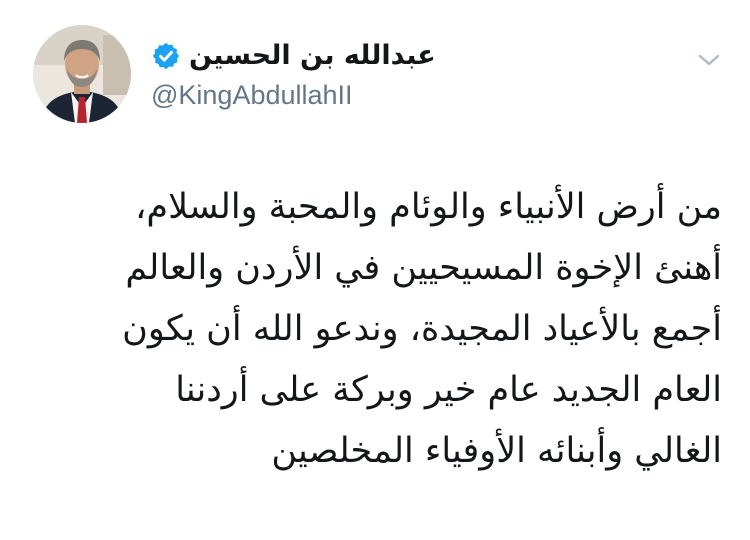  What do you see at coordinates (496, 451) in the screenshot?
I see `tweet-text-line: الغالي وأبنائه الأوفياء المخلصين` at bounding box center [496, 451].